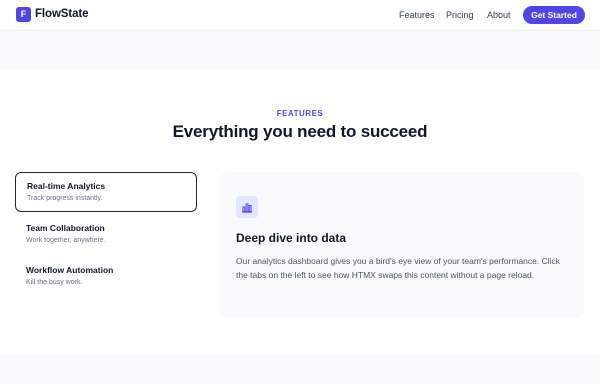  I want to click on tab-title: Real-time Analytics, so click(66, 186).